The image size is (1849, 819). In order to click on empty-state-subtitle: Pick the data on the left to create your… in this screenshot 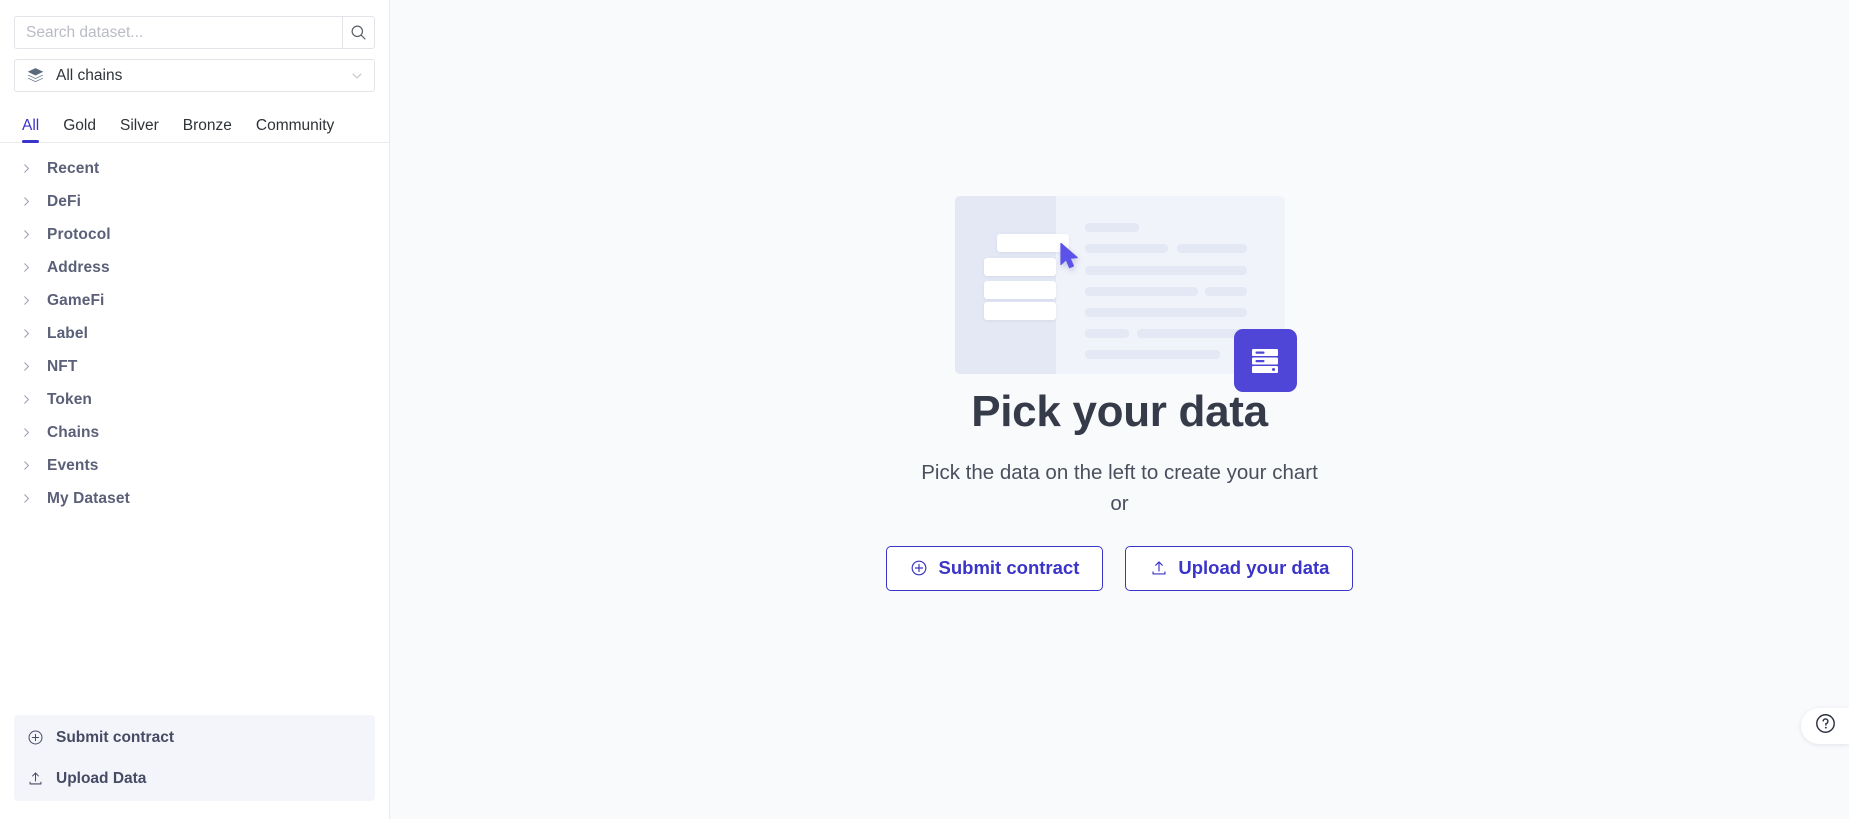, I will do `click(1120, 489)`.